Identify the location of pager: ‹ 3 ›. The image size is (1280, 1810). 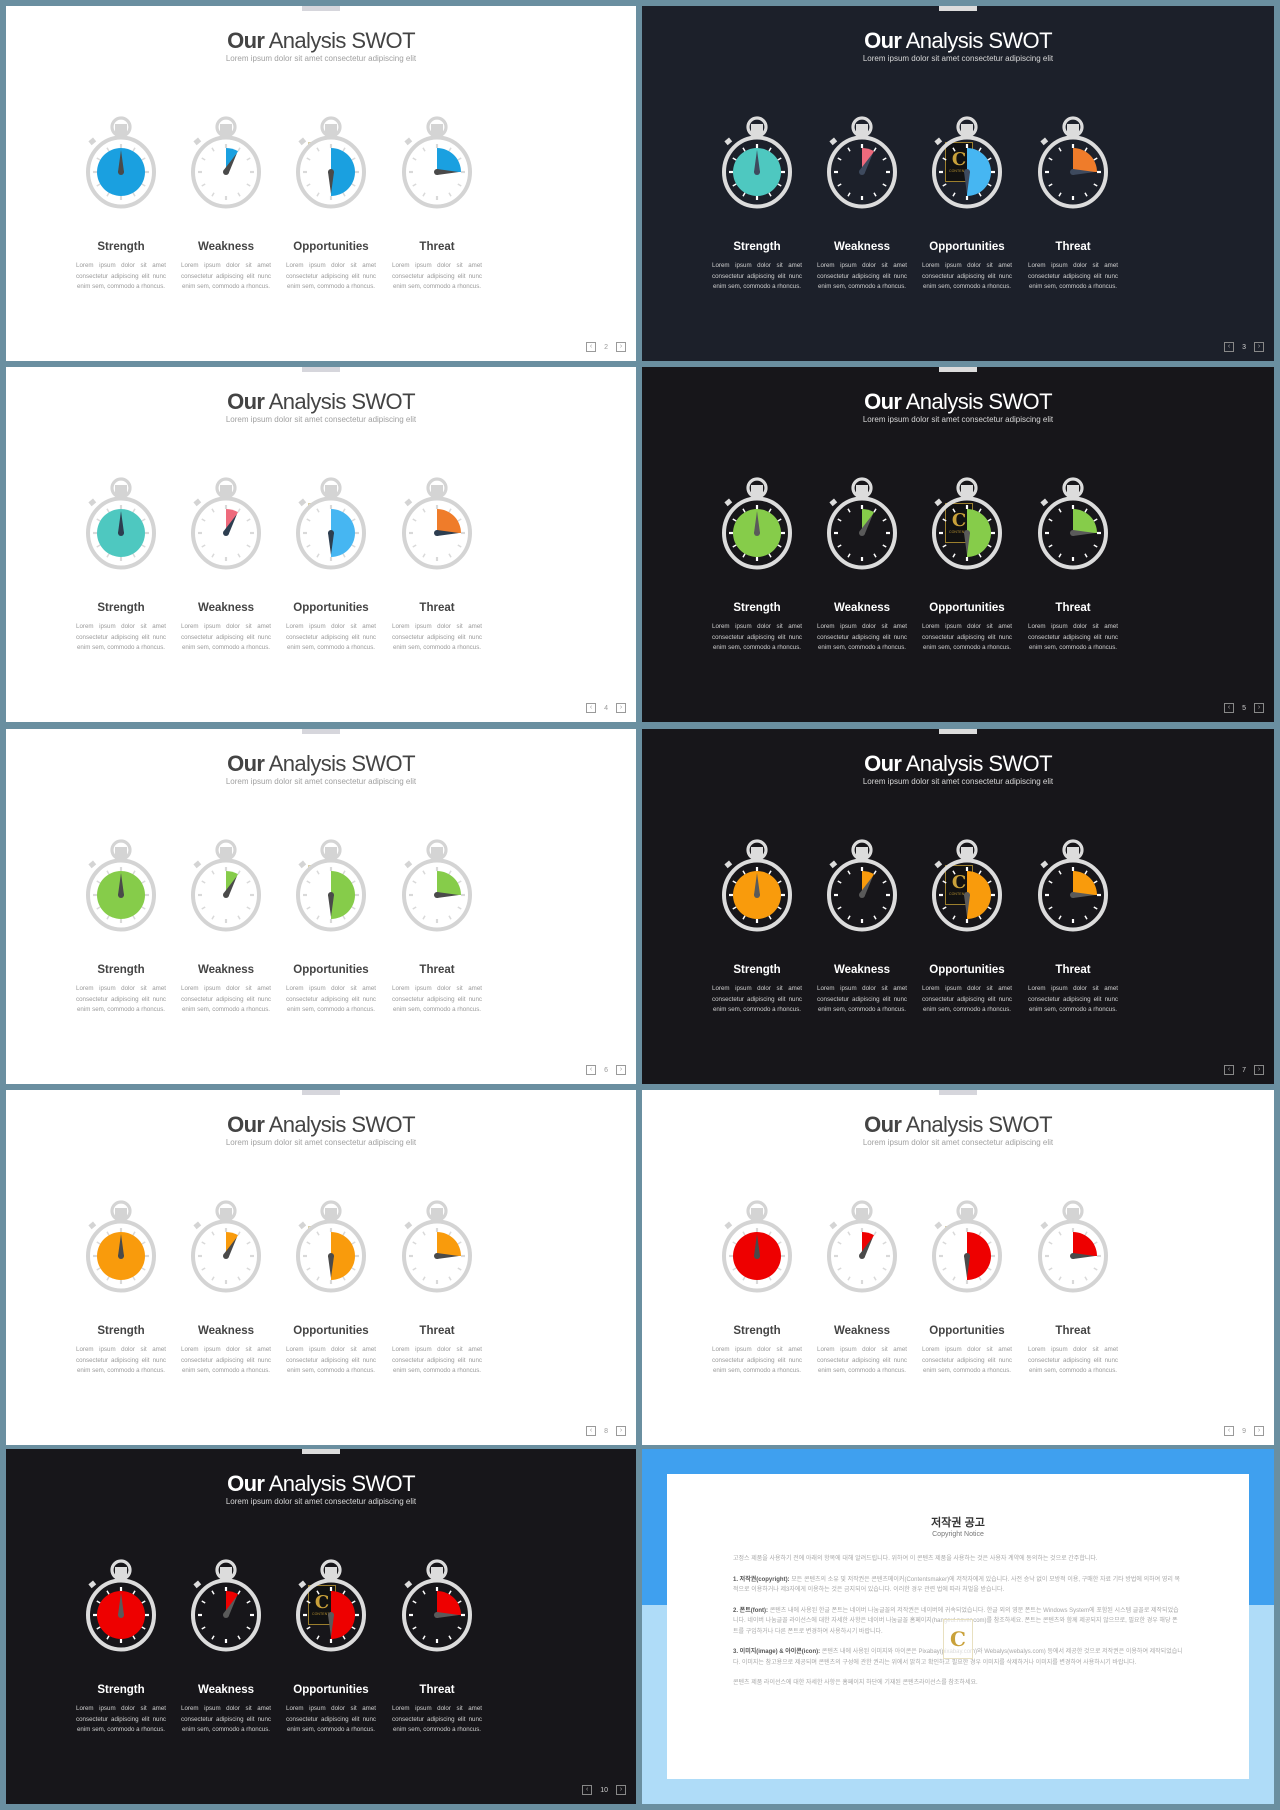
(1244, 347).